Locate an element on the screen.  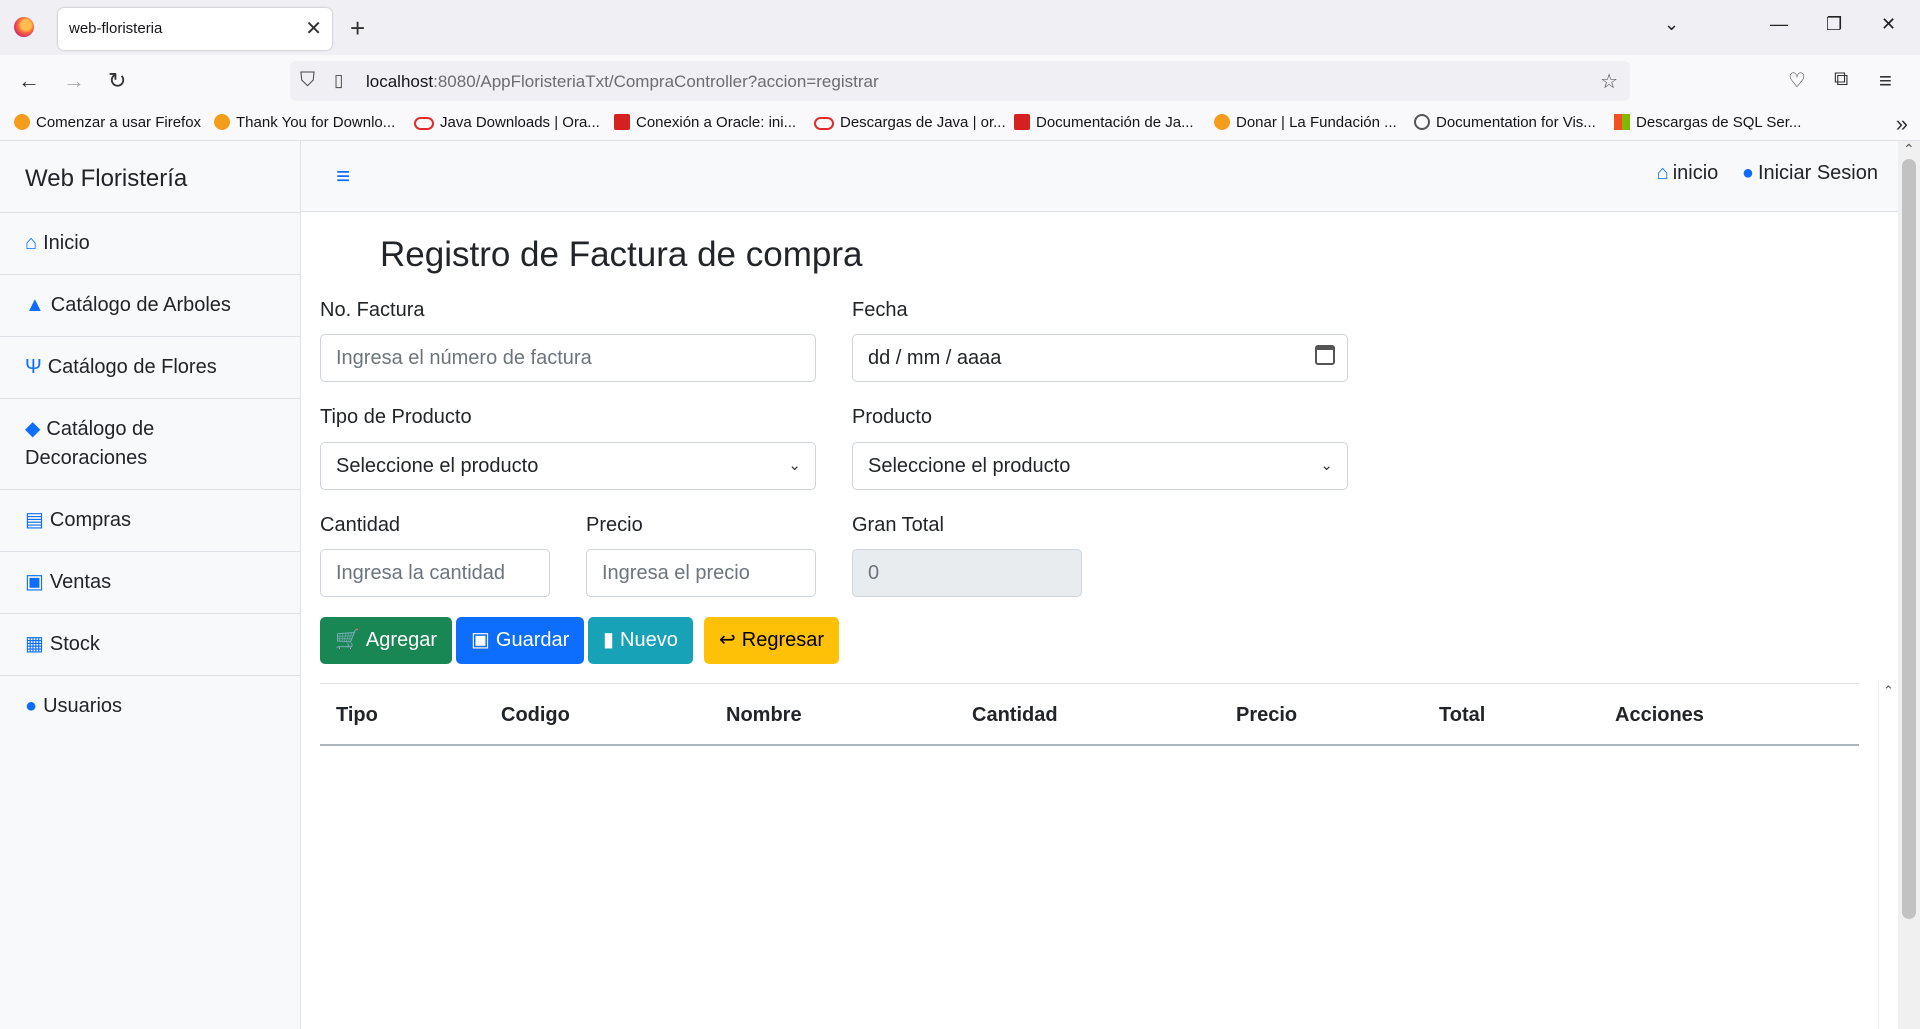
sidebar-item-ventas: ▣ Ventas is located at coordinates (150, 583).